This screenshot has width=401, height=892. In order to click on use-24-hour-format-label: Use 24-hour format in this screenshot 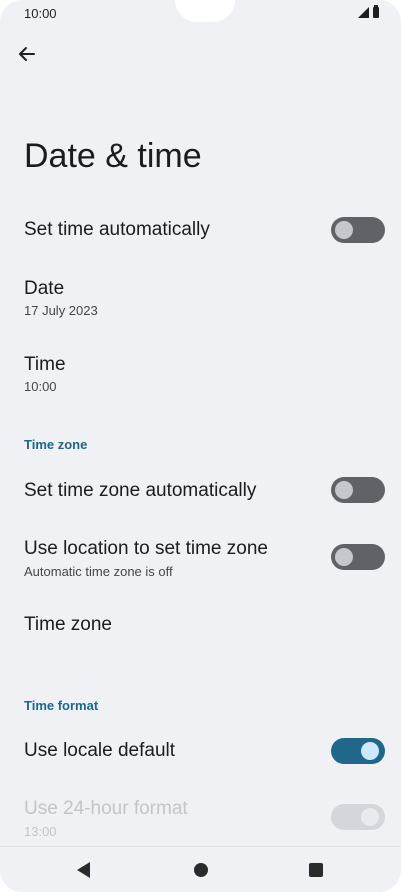, I will do `click(106, 808)`.